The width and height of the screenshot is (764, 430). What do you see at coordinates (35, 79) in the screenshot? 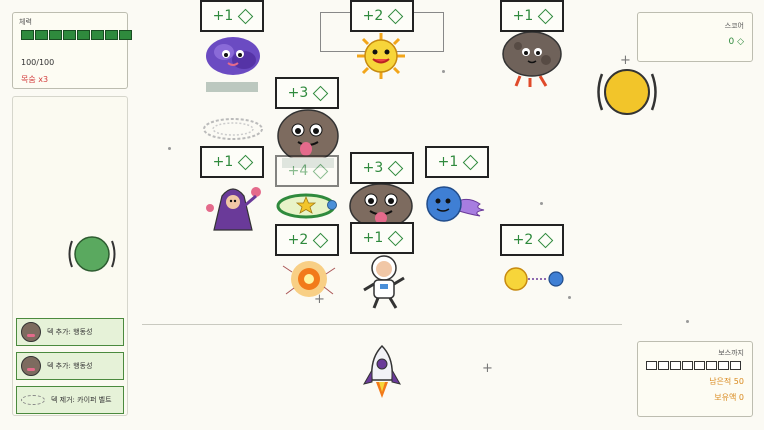
I see `lives-count: 목숨 x3` at bounding box center [35, 79].